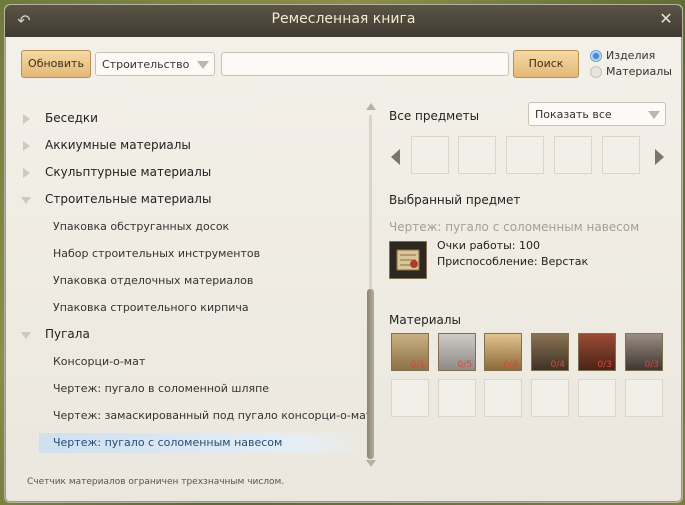 Image resolution: width=685 pixels, height=505 pixels. What do you see at coordinates (596, 56) in the screenshot?
I see `radio-selected-icon` at bounding box center [596, 56].